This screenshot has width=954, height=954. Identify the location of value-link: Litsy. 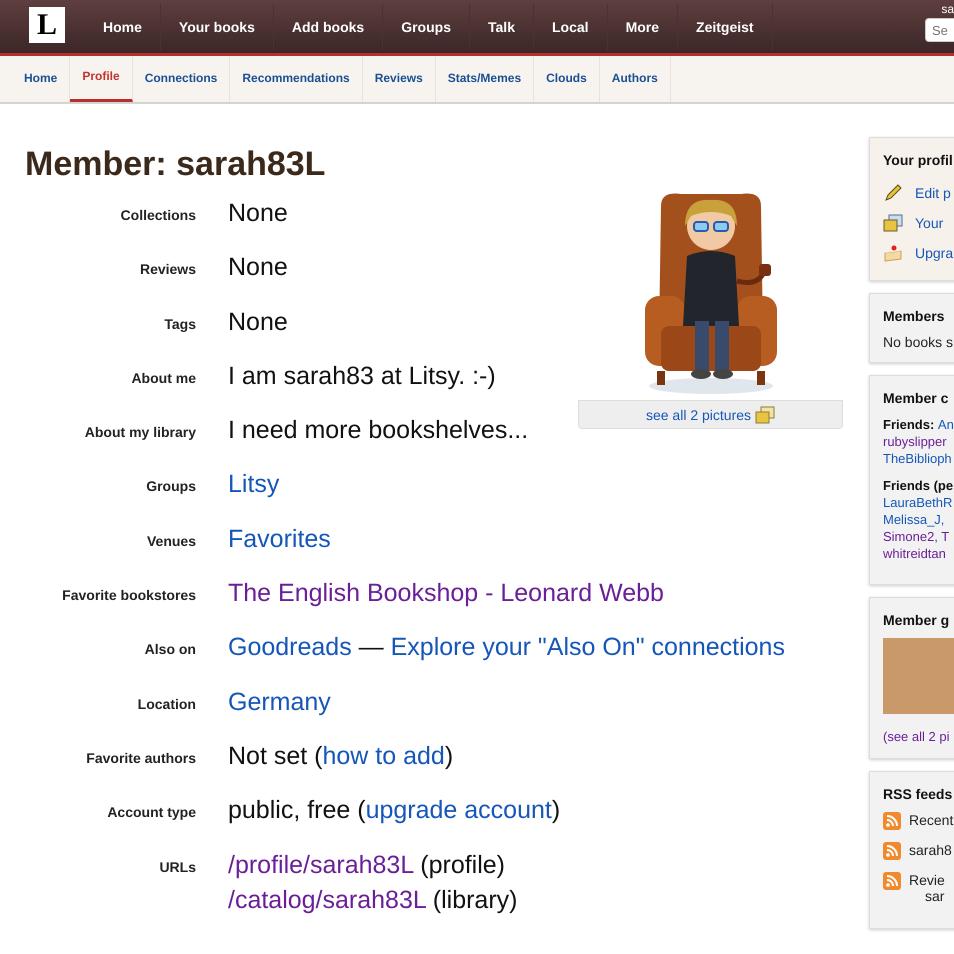
(254, 484).